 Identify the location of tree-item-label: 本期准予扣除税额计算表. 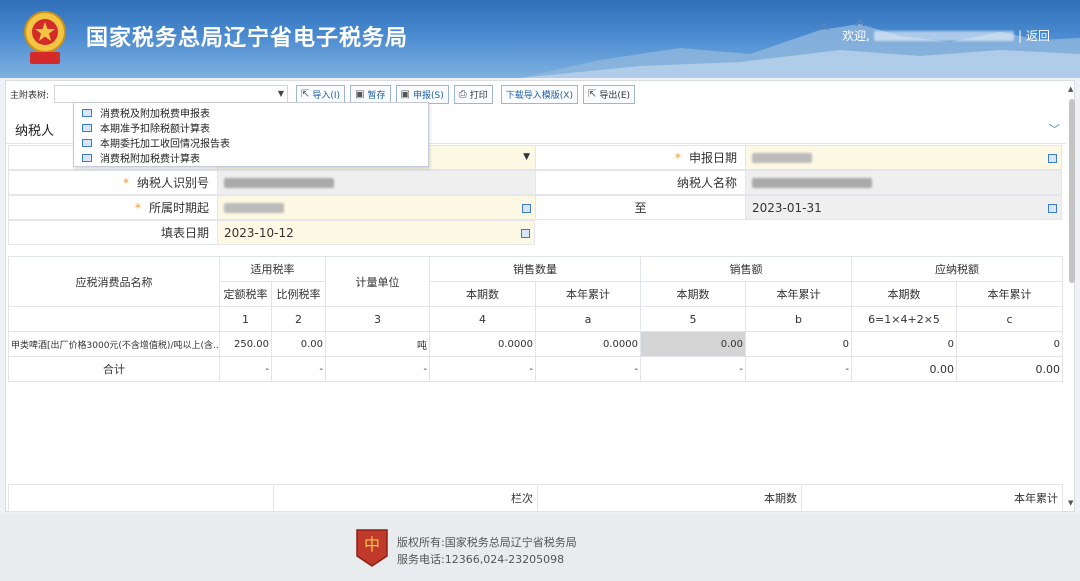
(155, 129).